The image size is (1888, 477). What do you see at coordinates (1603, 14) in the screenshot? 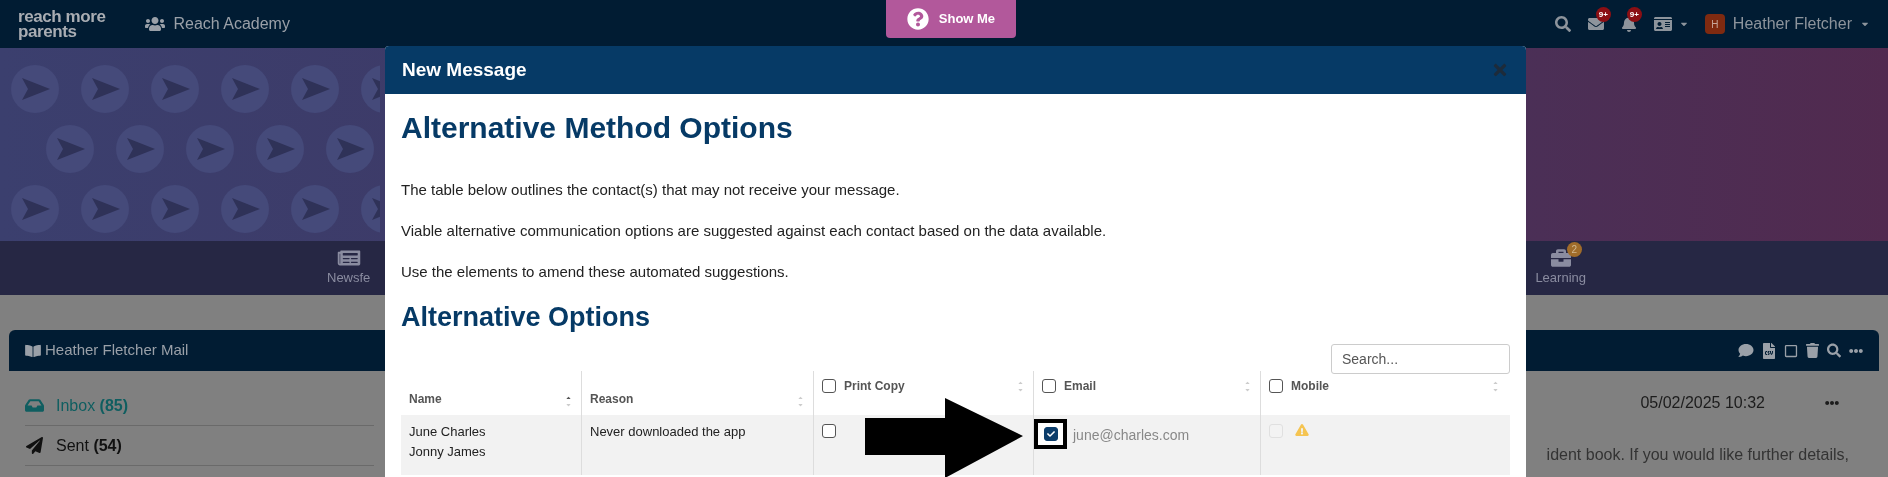
I see `mail-badge: 9+` at bounding box center [1603, 14].